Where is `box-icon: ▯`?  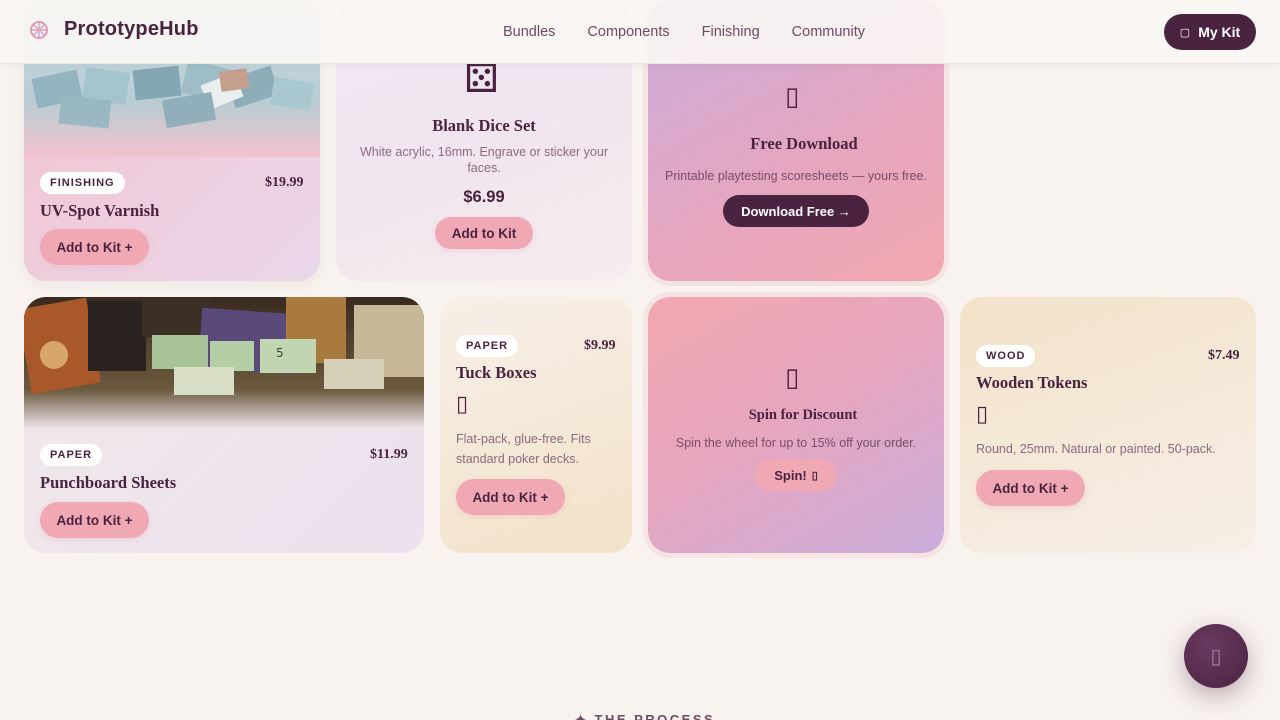 box-icon: ▯ is located at coordinates (462, 404).